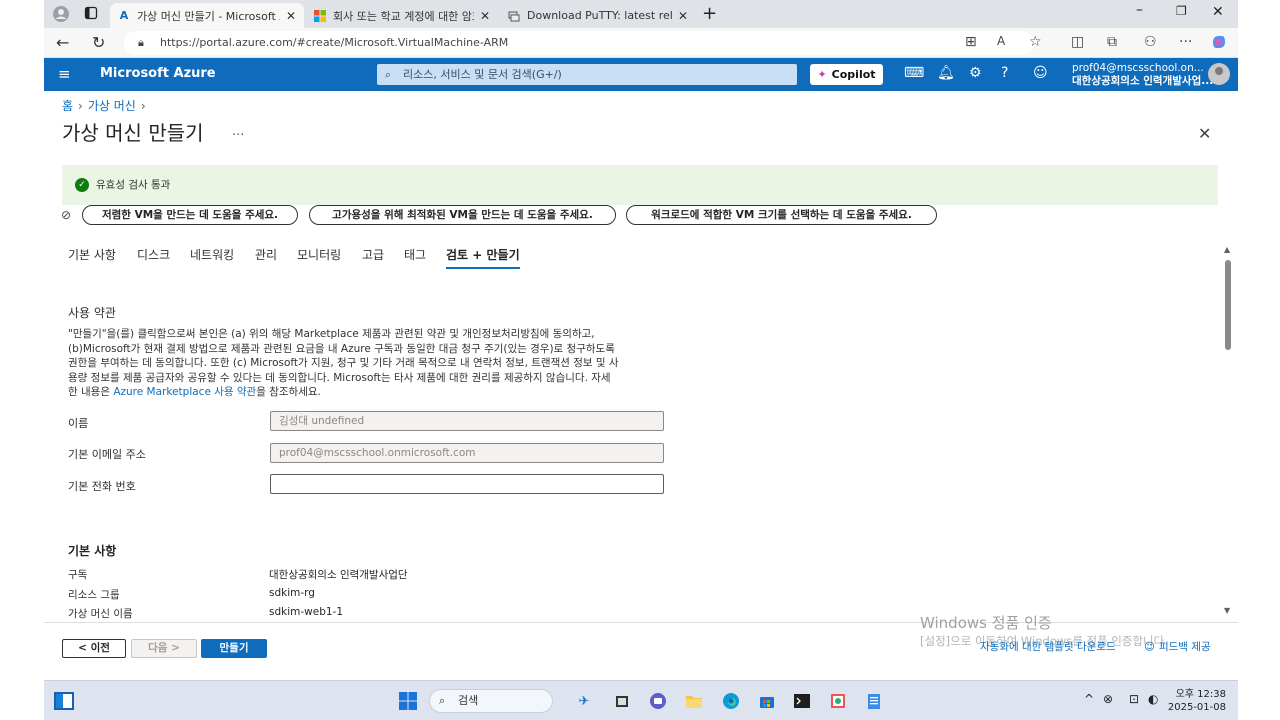 This screenshot has height=720, width=1280. Describe the element at coordinates (1139, 10) in the screenshot. I see `minimize-icon: –` at that location.